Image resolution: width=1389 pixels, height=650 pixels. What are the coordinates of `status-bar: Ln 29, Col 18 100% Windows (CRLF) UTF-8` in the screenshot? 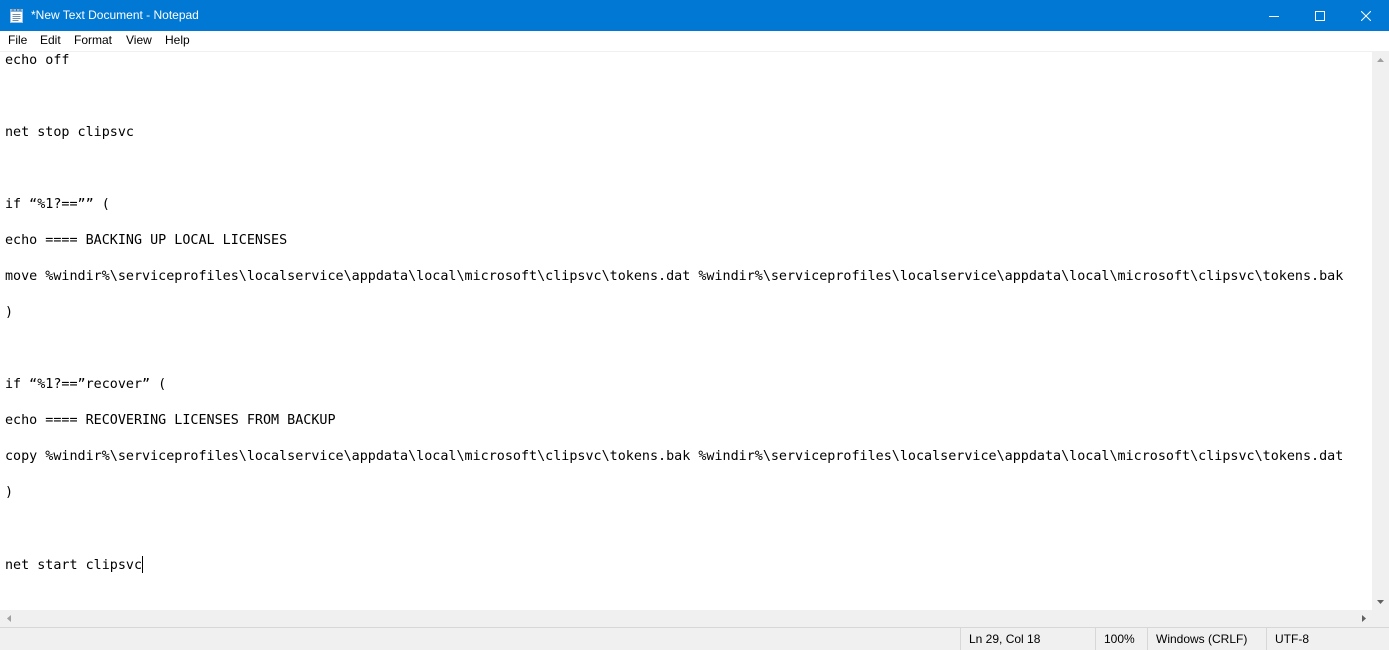 It's located at (694, 638).